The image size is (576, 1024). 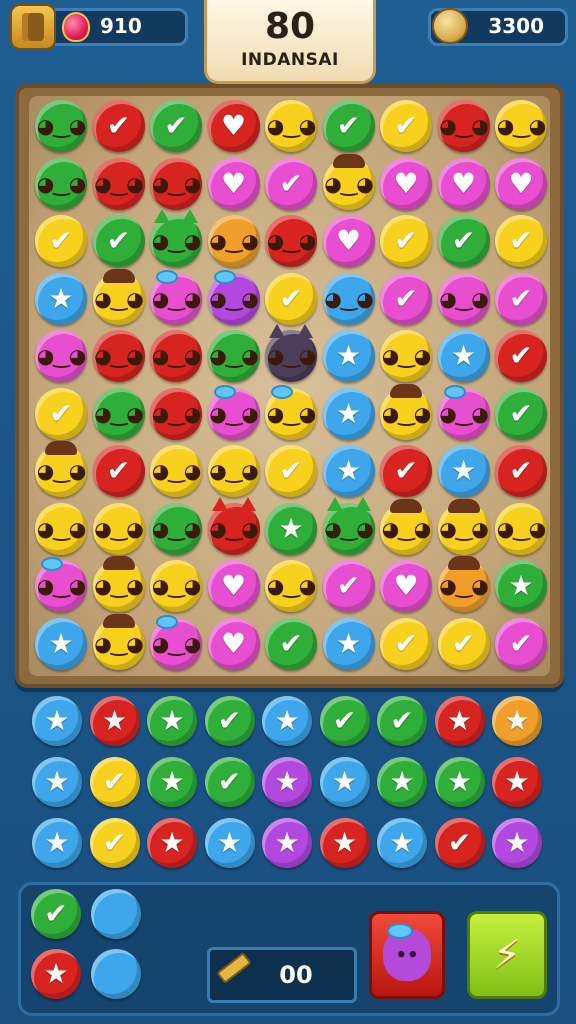 What do you see at coordinates (233, 297) in the screenshot?
I see `purple-face-tile: ◕‿◕` at bounding box center [233, 297].